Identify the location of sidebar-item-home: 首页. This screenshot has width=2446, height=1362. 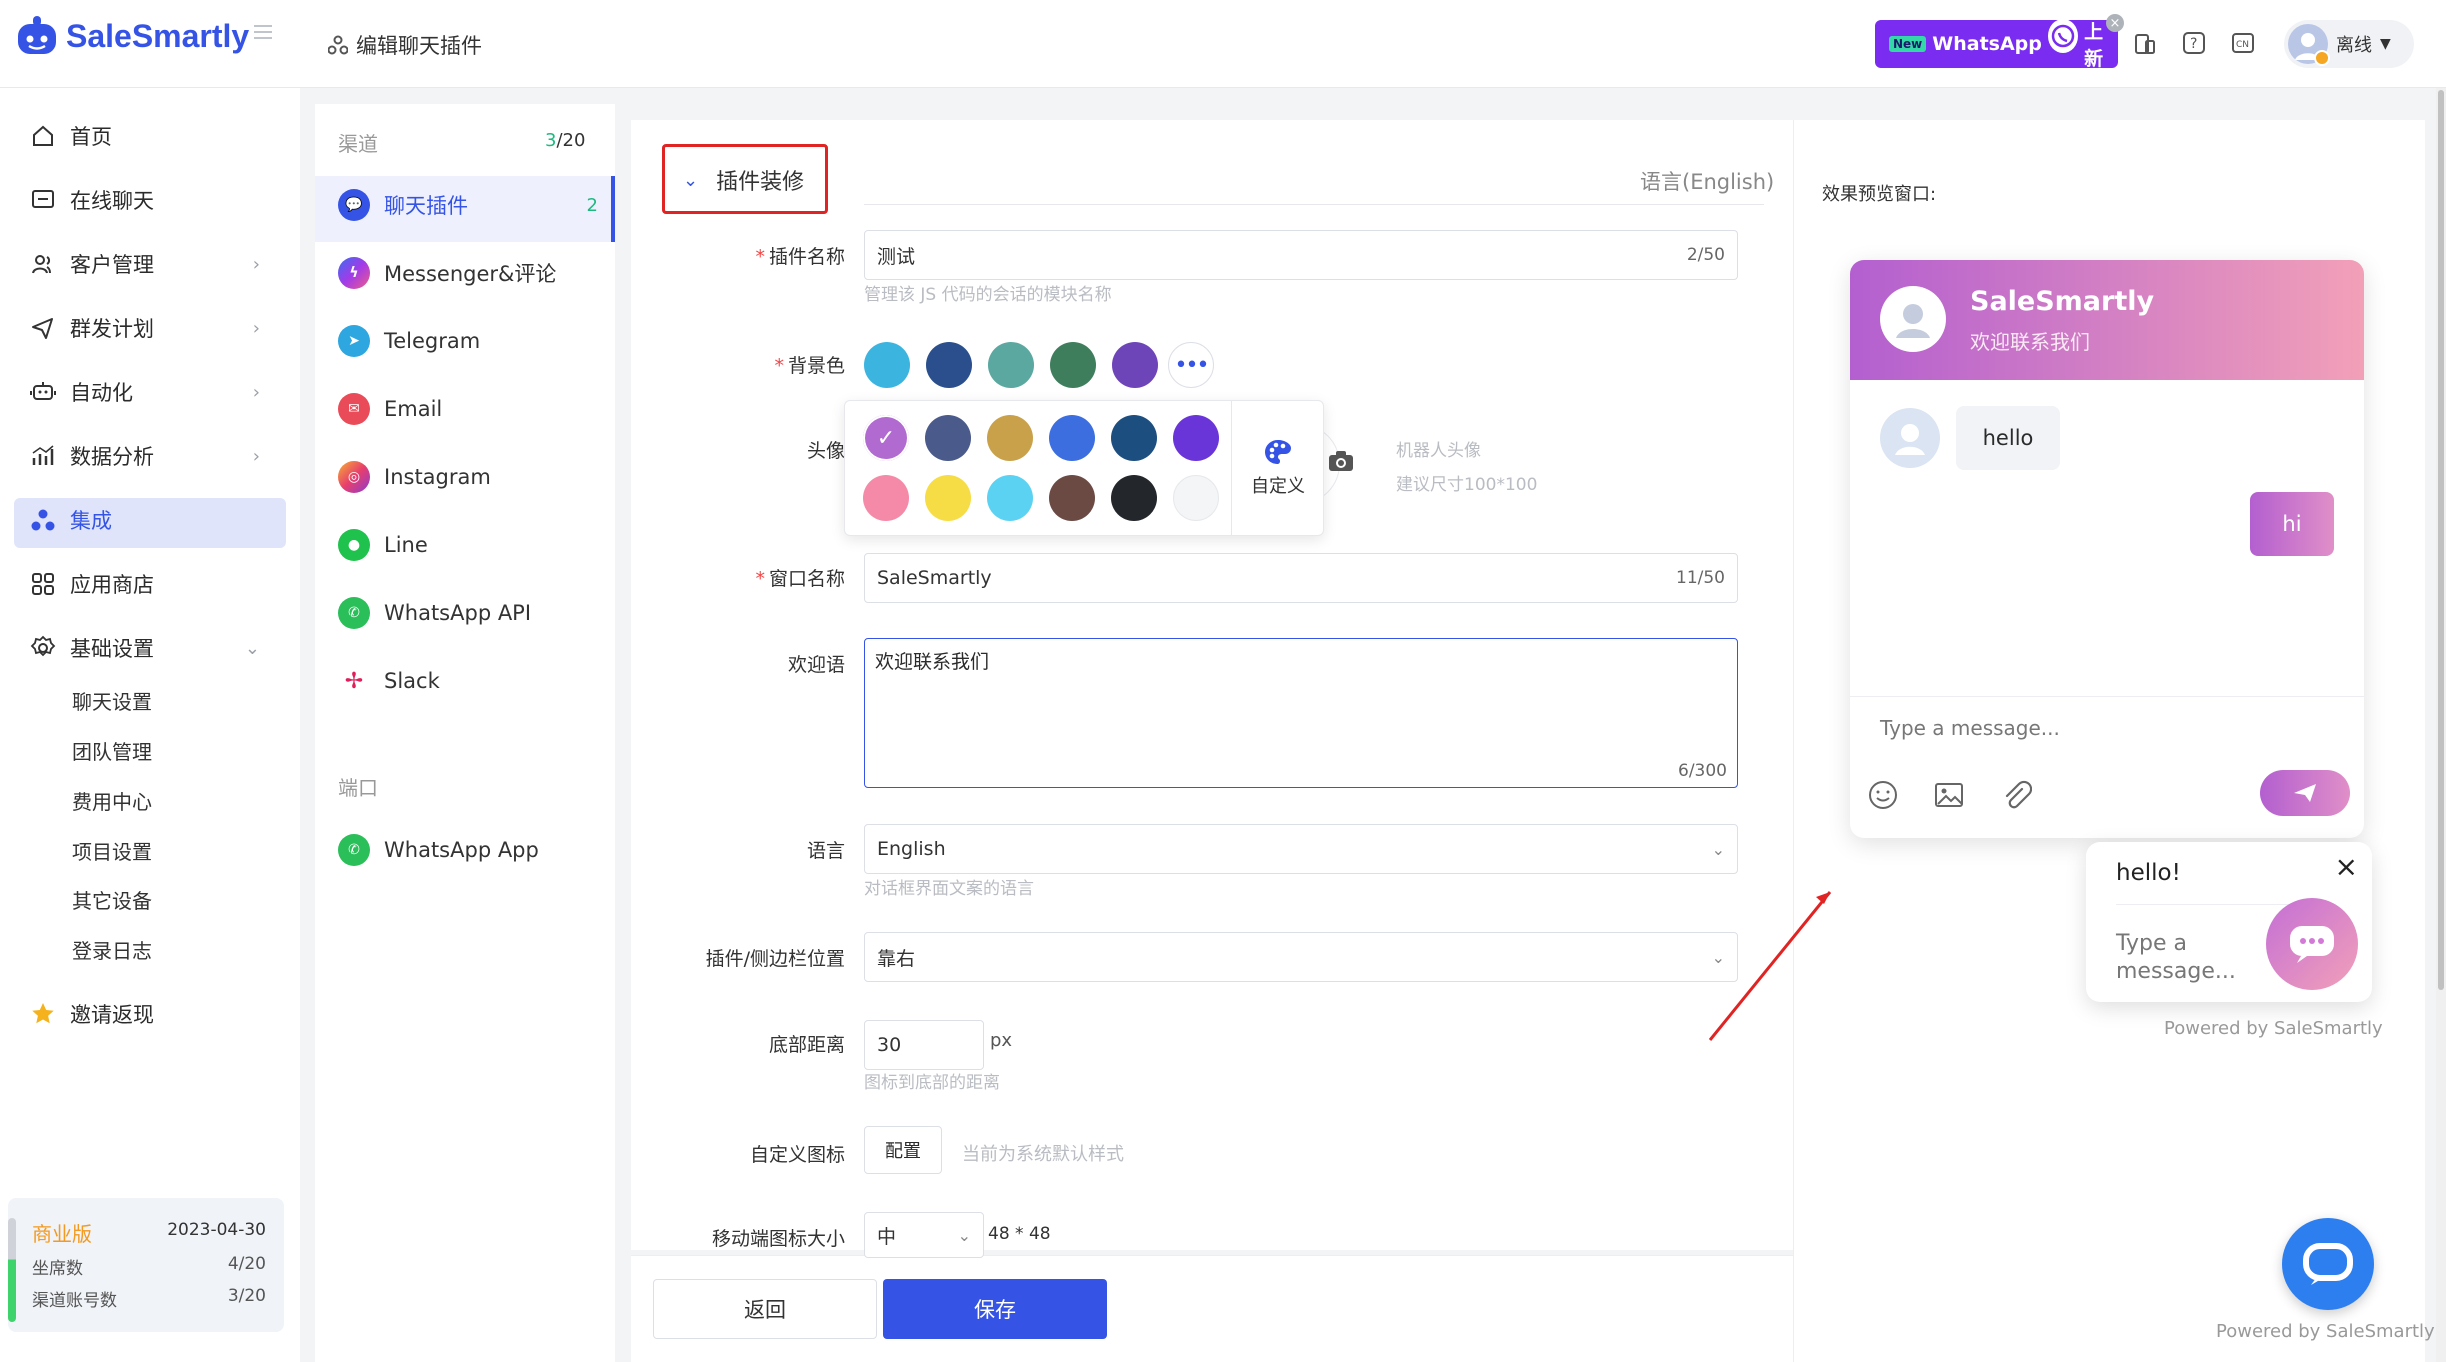
(71, 136).